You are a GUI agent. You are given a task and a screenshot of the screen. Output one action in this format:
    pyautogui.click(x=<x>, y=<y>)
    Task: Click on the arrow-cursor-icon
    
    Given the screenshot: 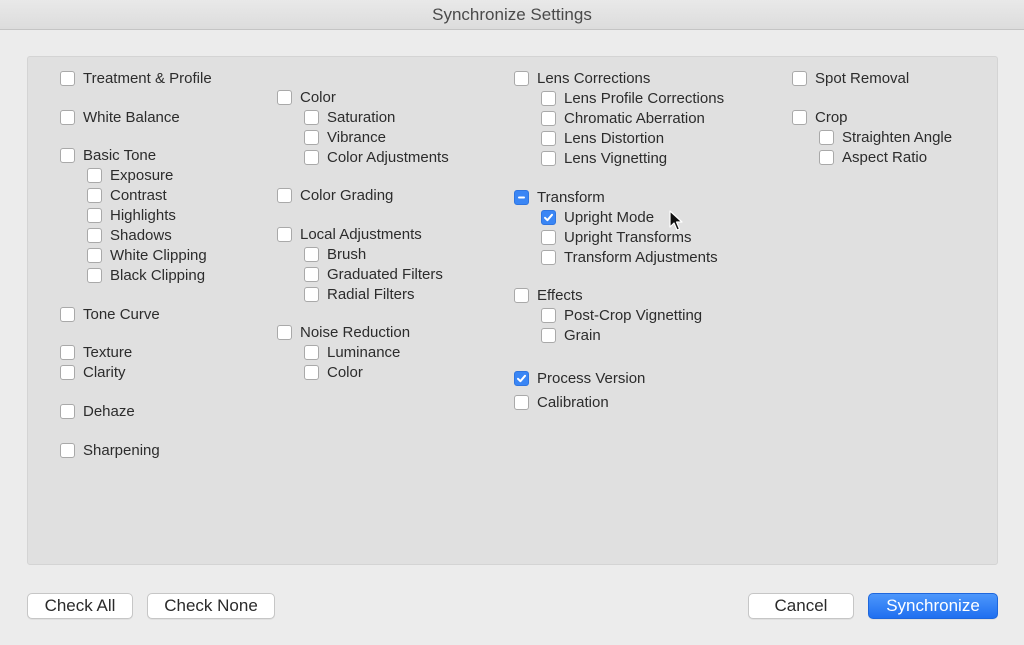 What is the action you would take?
    pyautogui.click(x=676, y=220)
    